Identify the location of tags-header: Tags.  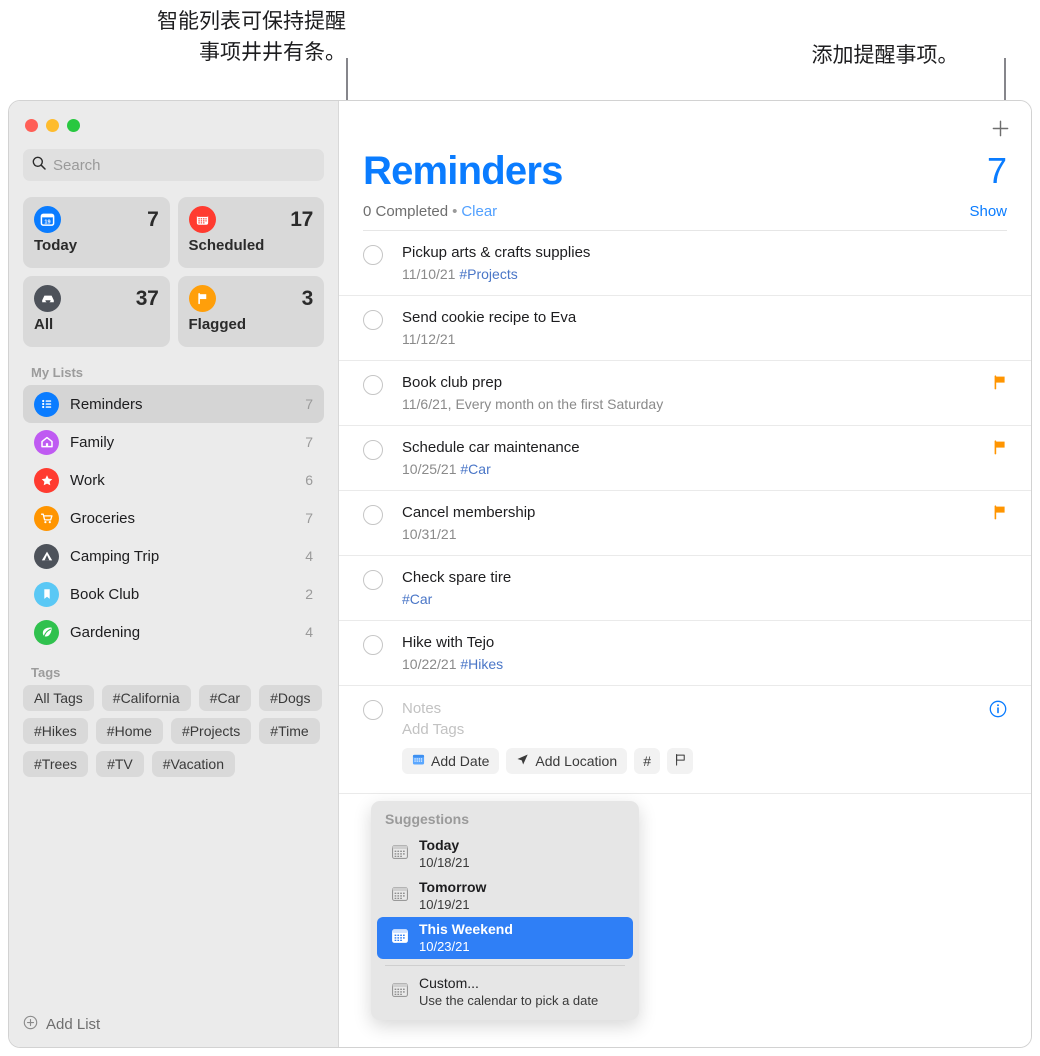
(46, 672).